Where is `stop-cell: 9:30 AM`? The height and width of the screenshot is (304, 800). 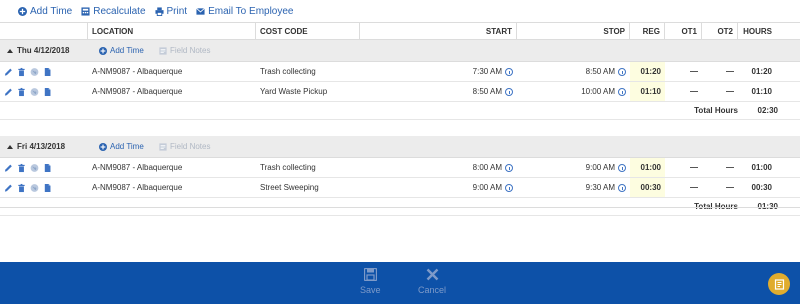 stop-cell: 9:30 AM is located at coordinates (573, 187).